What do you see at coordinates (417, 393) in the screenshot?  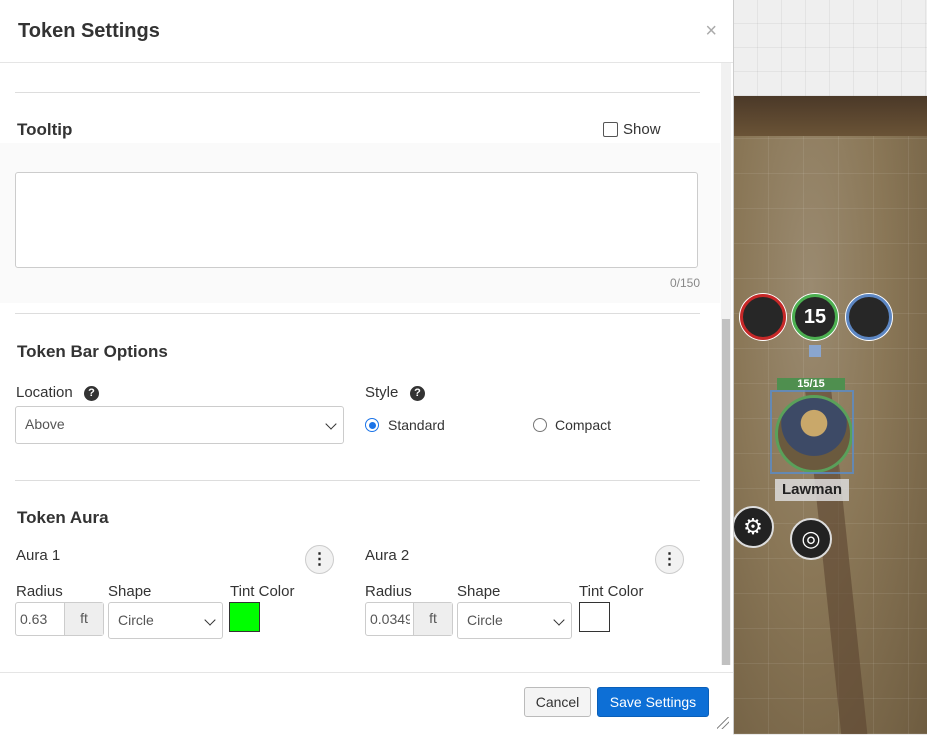 I see `style-help-icon: ?` at bounding box center [417, 393].